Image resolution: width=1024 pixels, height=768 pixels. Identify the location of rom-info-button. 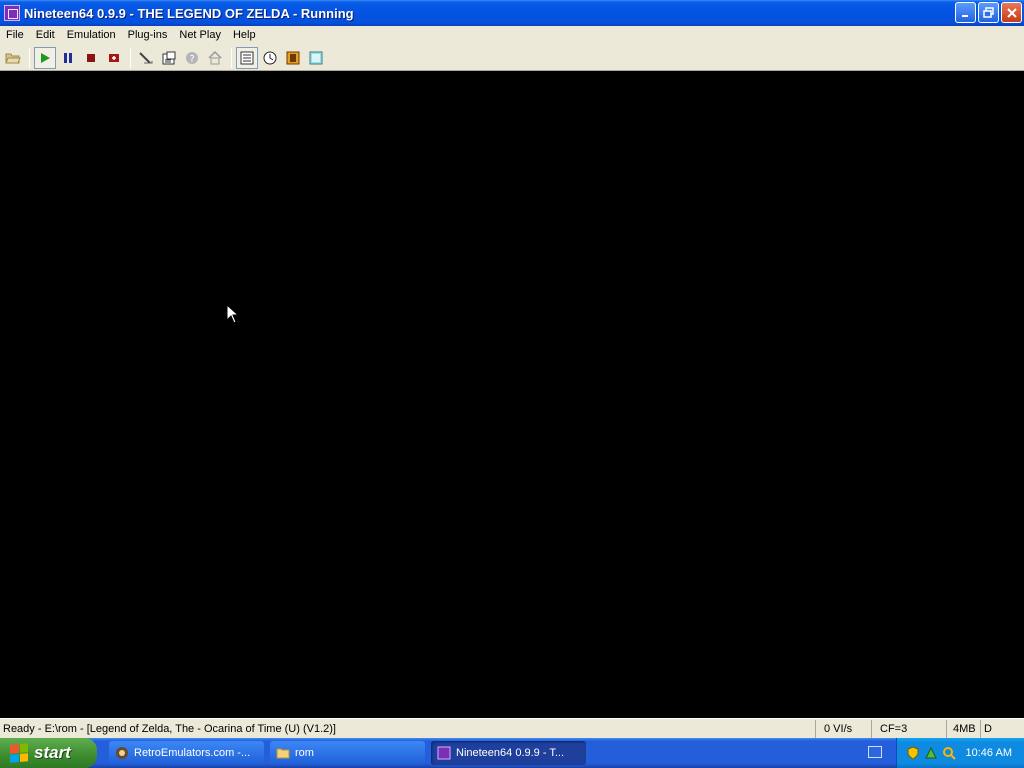
(169, 58).